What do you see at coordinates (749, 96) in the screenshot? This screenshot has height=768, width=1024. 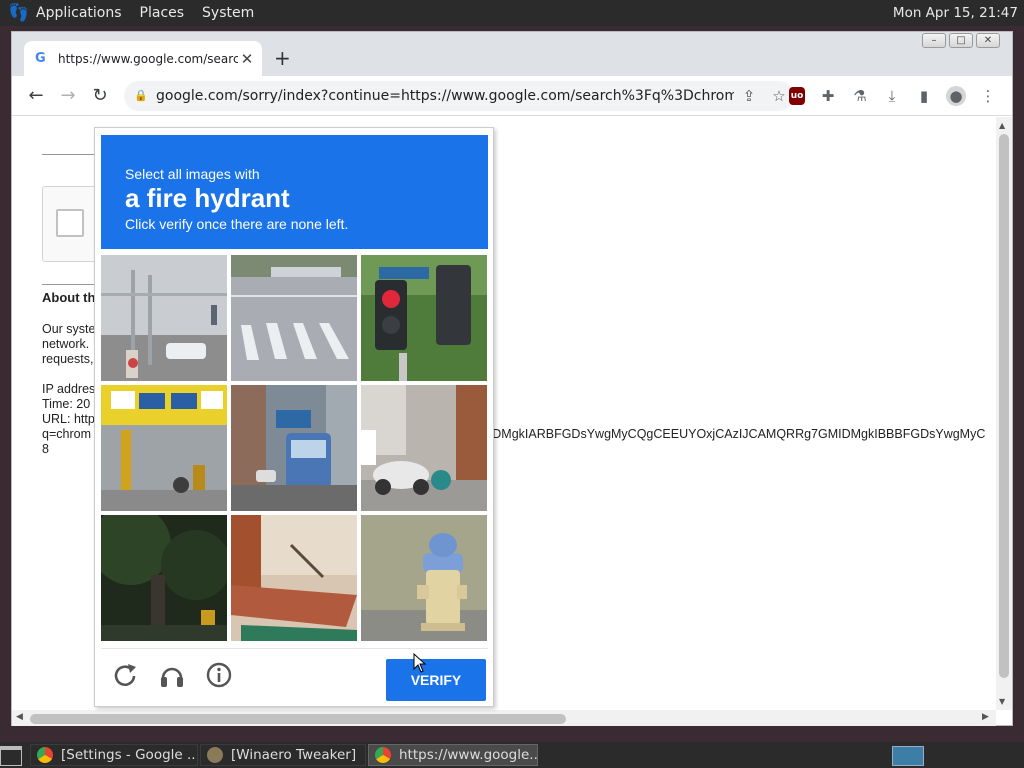 I see `share-icon: ⇪` at bounding box center [749, 96].